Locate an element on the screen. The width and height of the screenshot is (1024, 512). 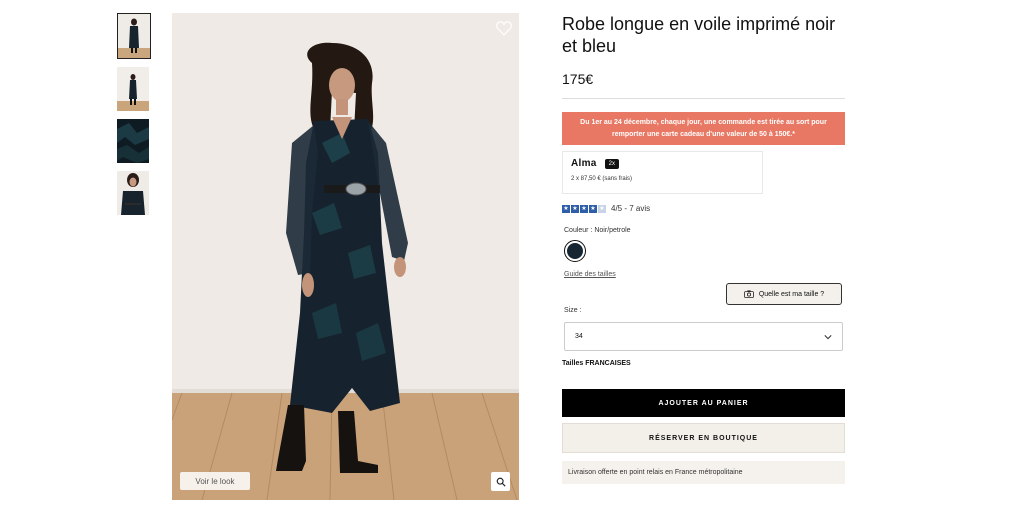
size-select: 34 is located at coordinates (703, 336).